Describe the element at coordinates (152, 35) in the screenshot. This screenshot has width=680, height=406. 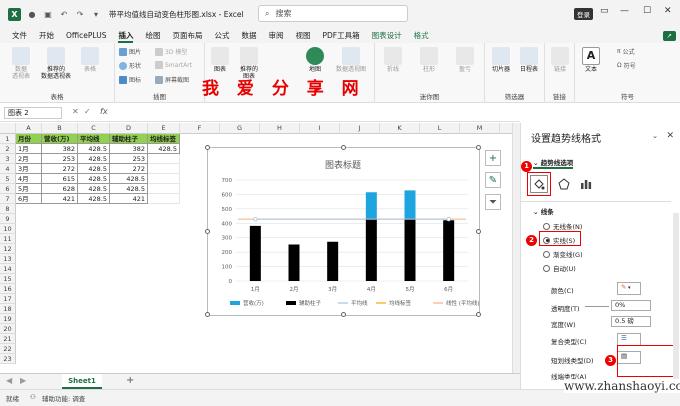
I see `tab-draw: 绘图` at that location.